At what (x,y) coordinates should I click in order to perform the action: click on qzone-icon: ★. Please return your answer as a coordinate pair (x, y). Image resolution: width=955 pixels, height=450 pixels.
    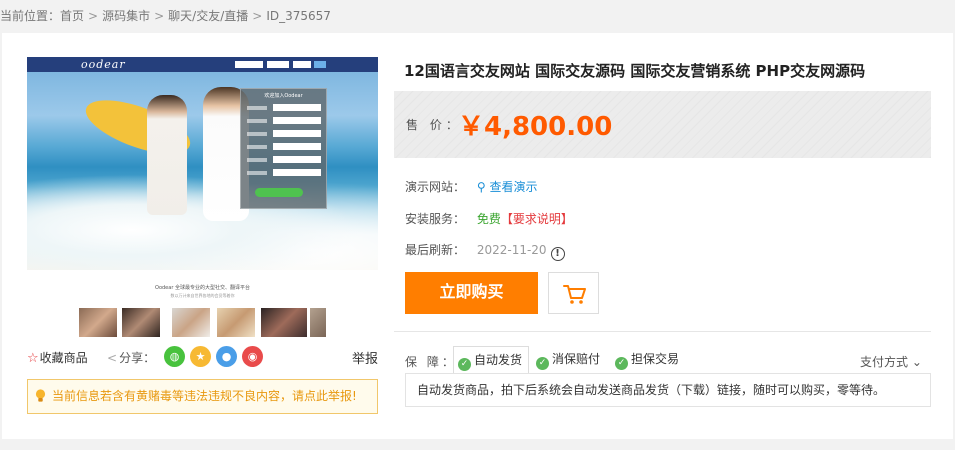
    Looking at the image, I should click on (200, 356).